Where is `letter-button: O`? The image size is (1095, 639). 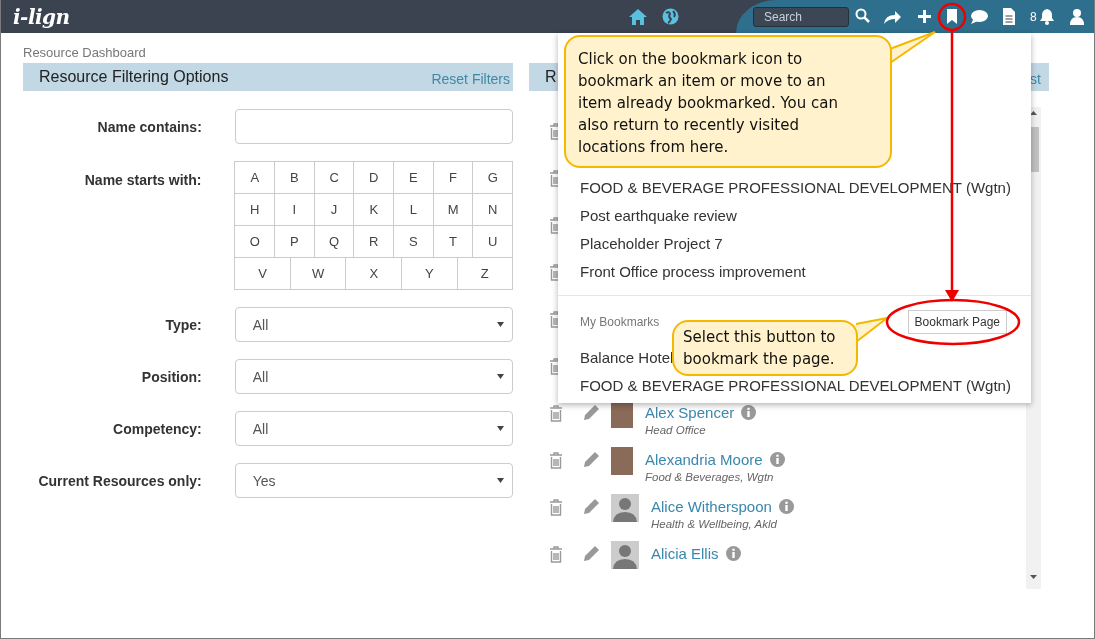 letter-button: O is located at coordinates (255, 242).